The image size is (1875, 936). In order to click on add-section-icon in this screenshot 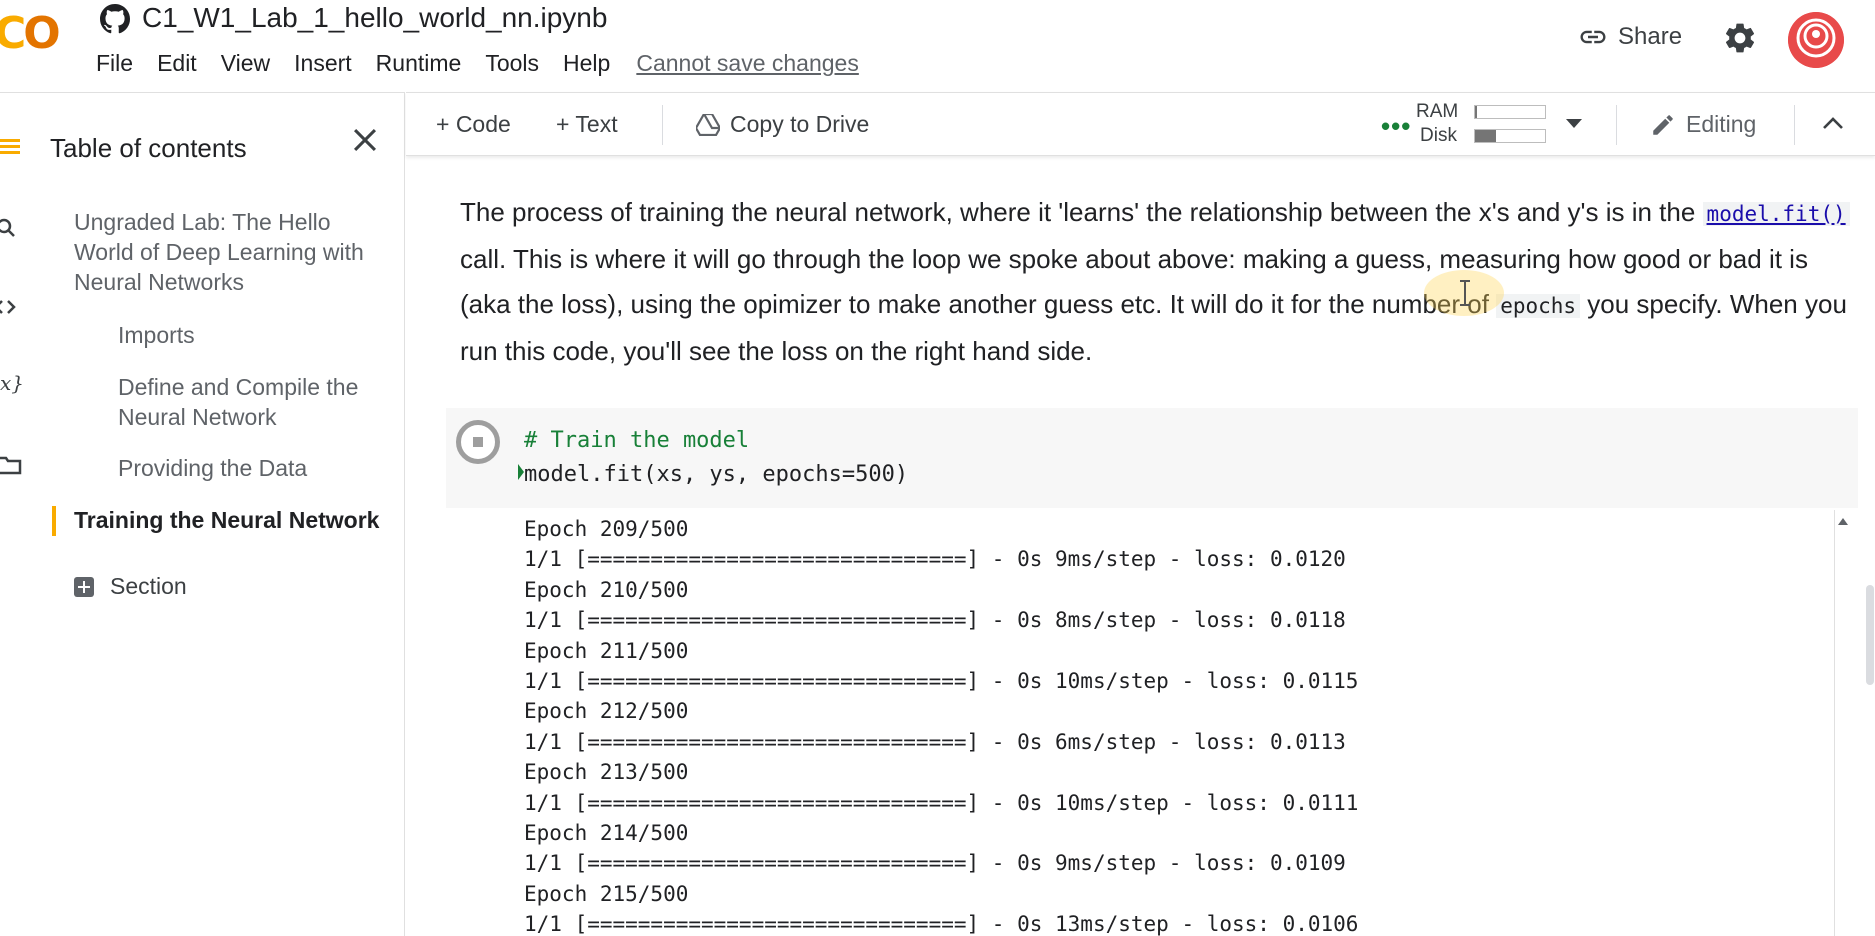, I will do `click(84, 587)`.